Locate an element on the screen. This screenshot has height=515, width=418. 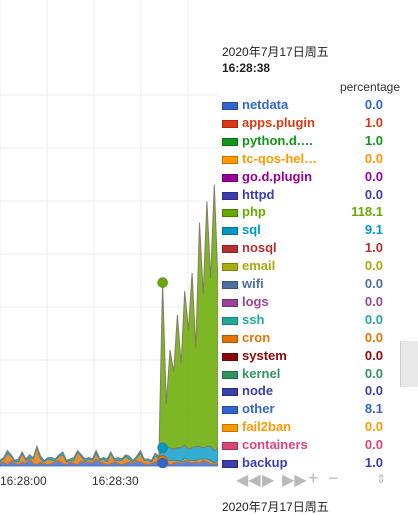
legend-item-5: httpd 0.0 is located at coordinates (309, 195).